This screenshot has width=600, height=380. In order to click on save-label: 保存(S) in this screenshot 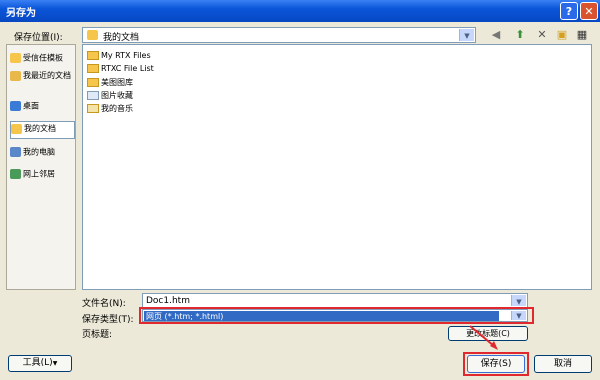, I will do `click(496, 364)`.